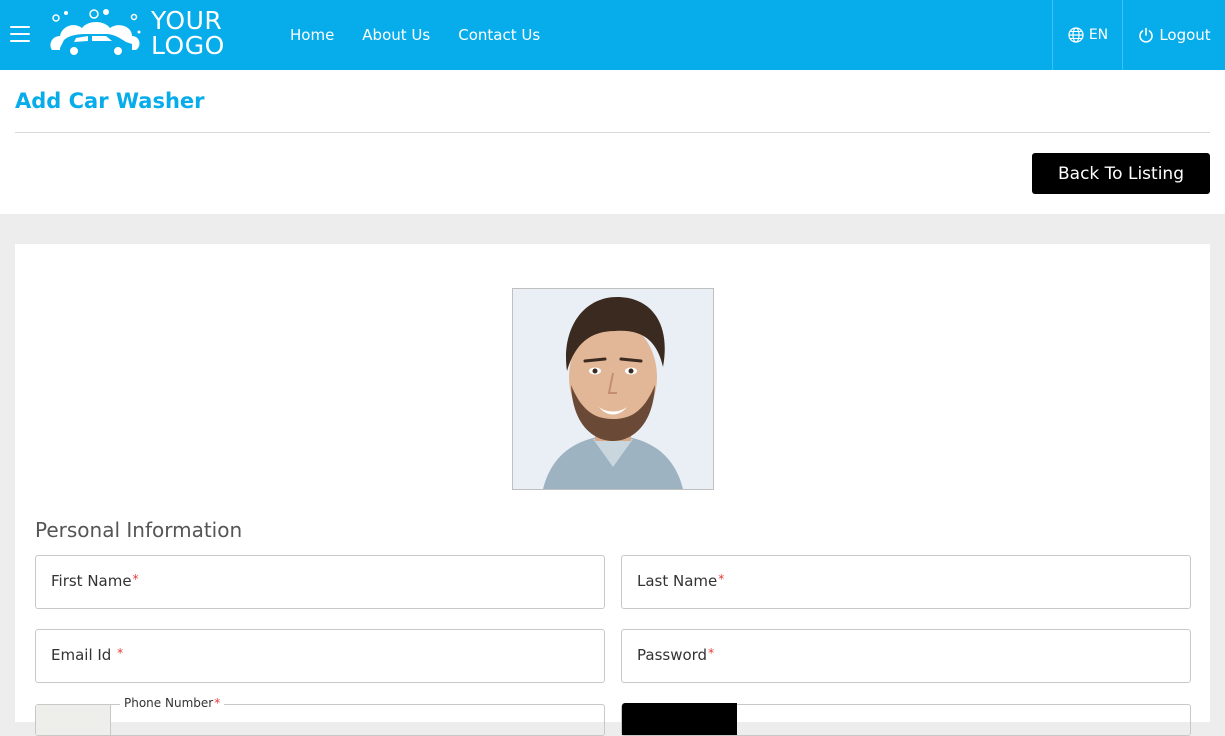 The width and height of the screenshot is (1225, 736). Describe the element at coordinates (188, 45) in the screenshot. I see `logo-line-2: LOGO` at that location.